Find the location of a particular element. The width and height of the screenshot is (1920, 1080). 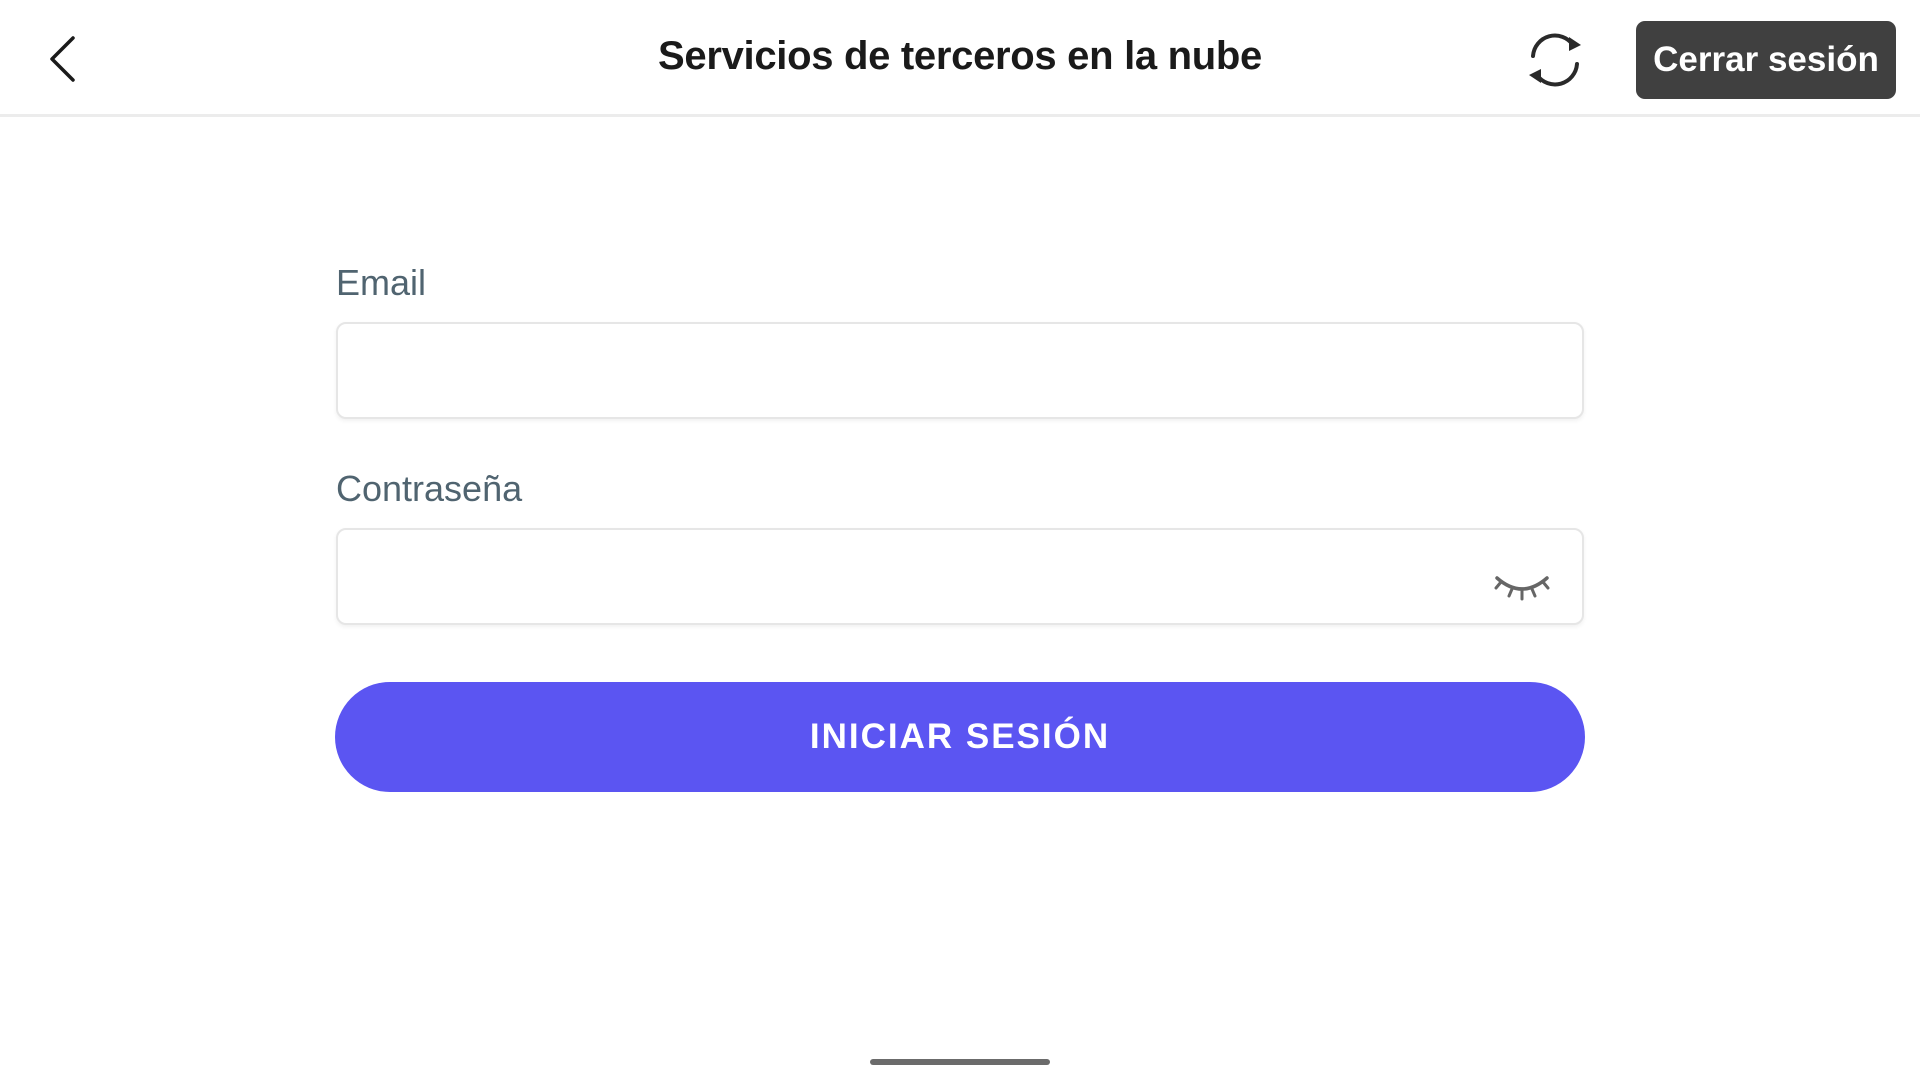

email-field is located at coordinates (960, 370).